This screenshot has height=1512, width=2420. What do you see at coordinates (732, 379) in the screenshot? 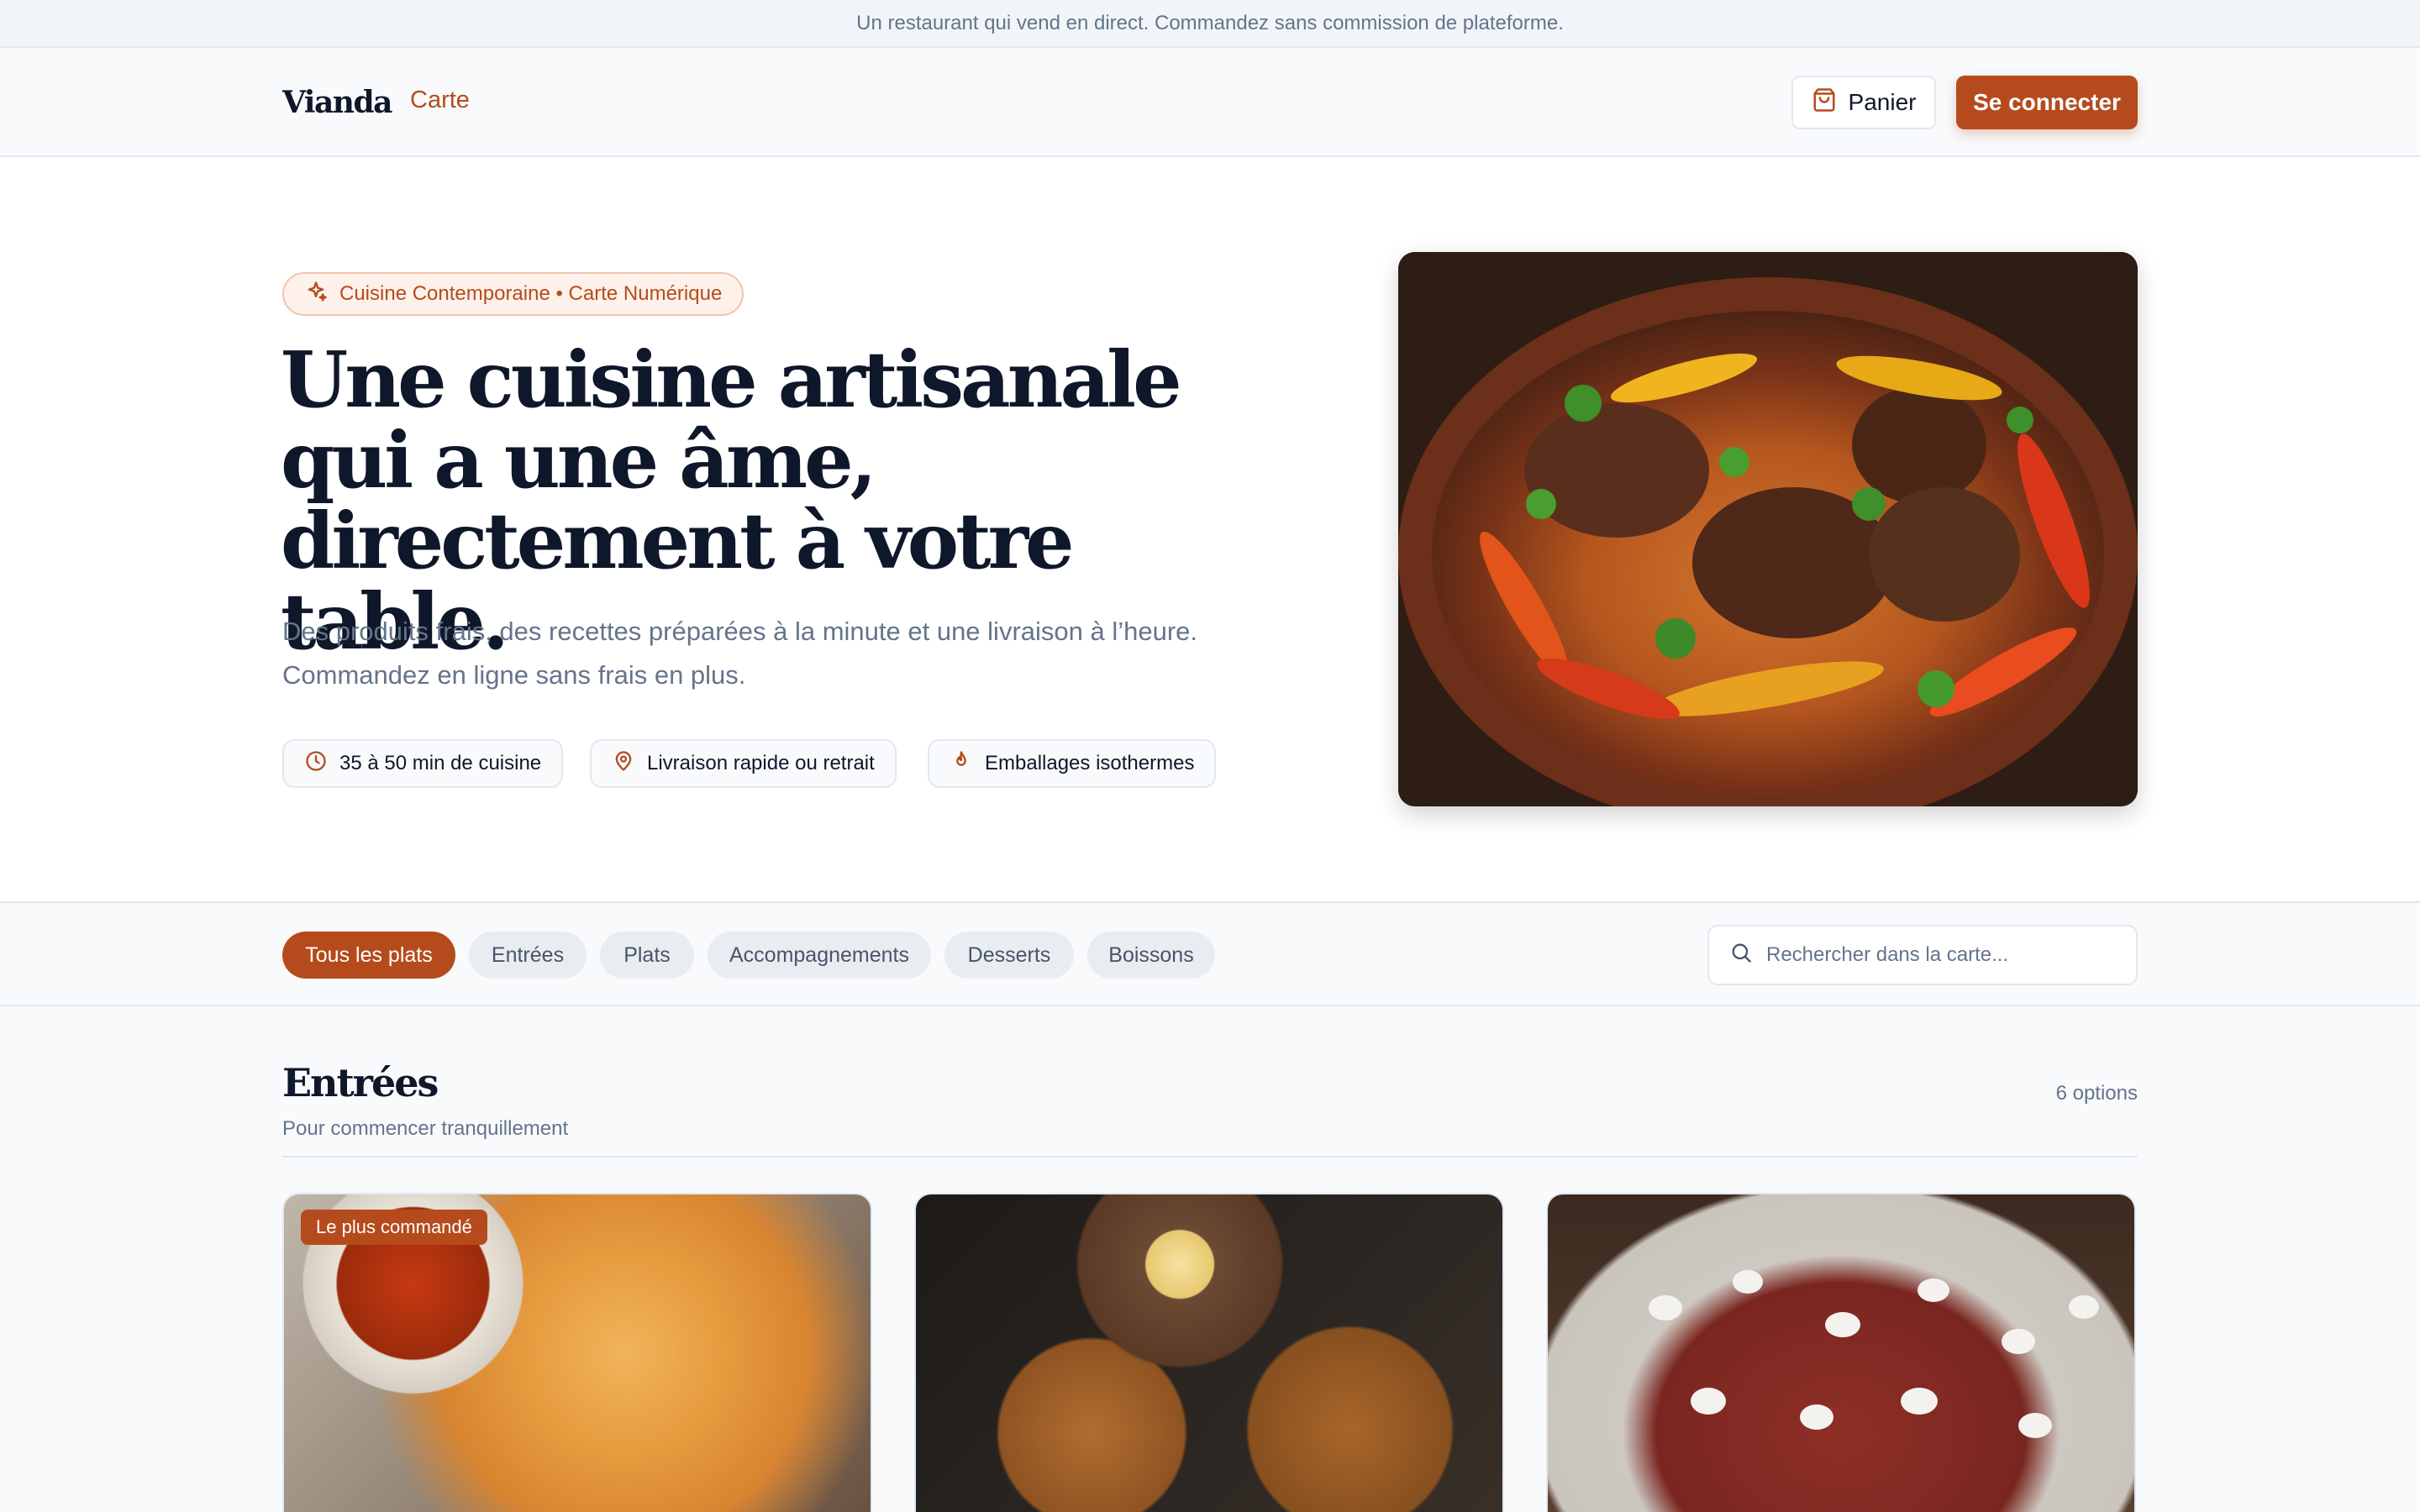
I see `hero-title-line: Une cuisine artisanale` at bounding box center [732, 379].